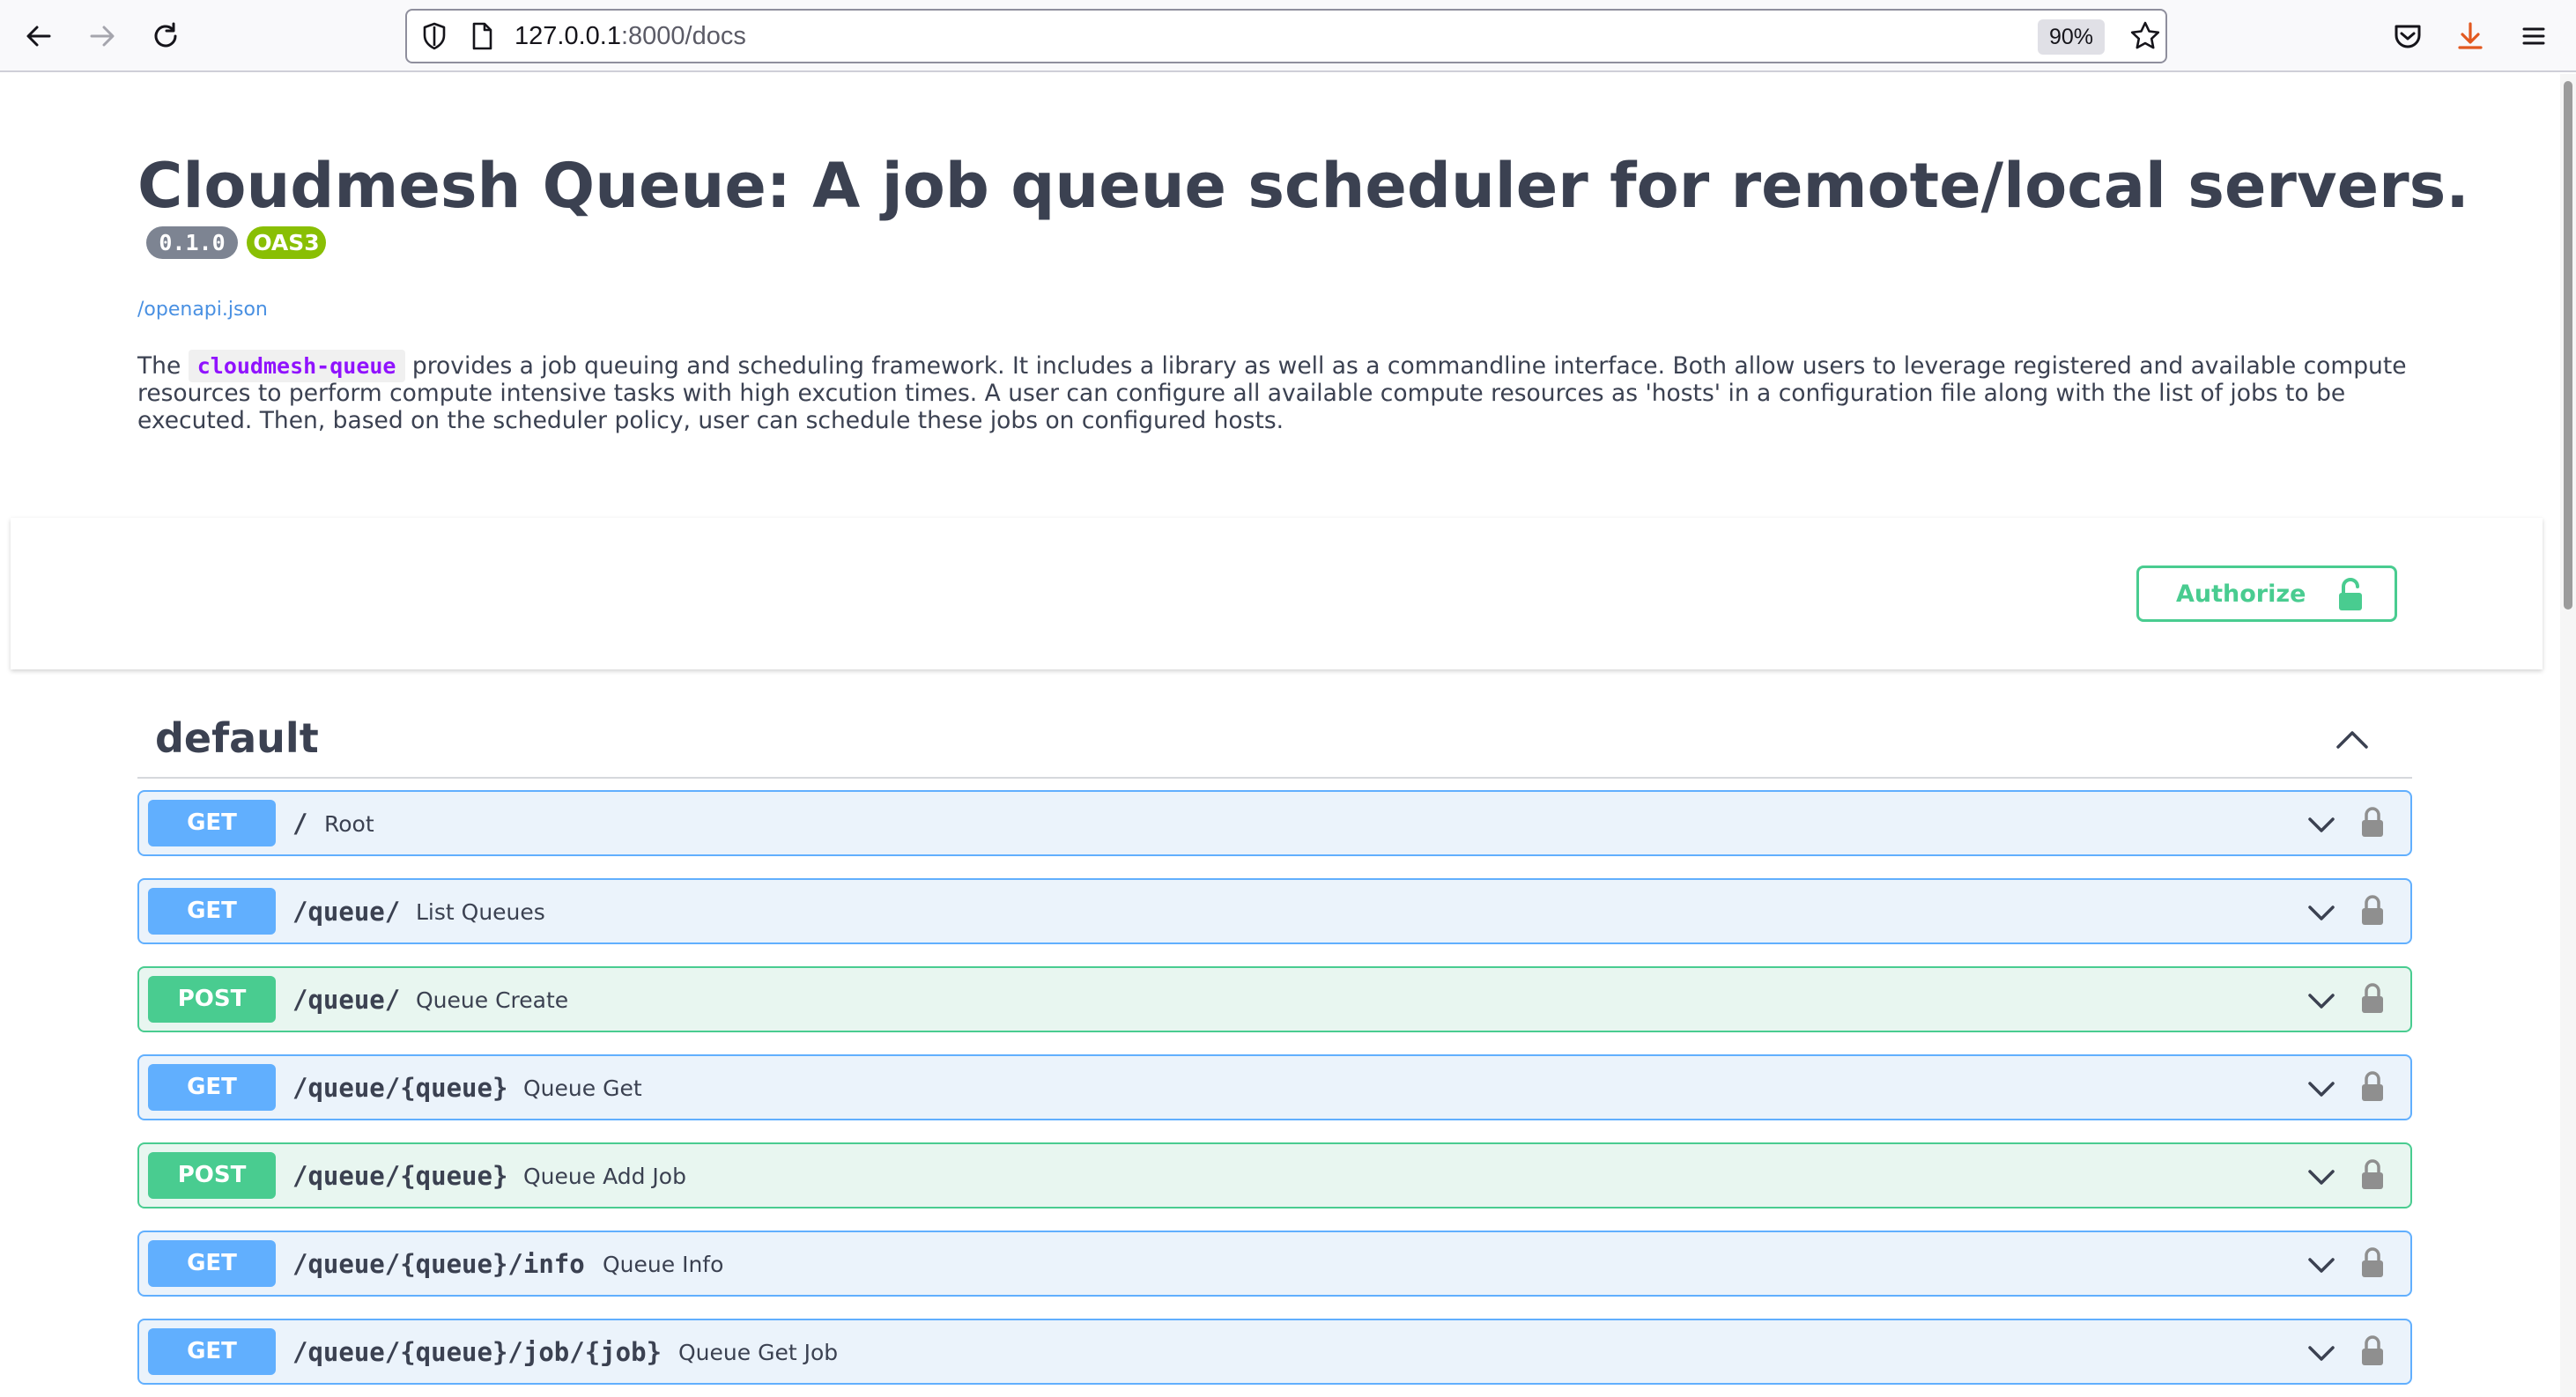 The width and height of the screenshot is (2576, 1397). I want to click on operation-row-get-queue-get: GET /queue/{queue} Queue Get, so click(1275, 1087).